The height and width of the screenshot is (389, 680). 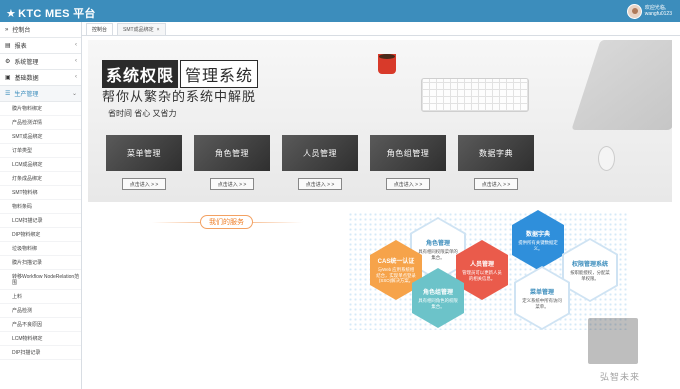 What do you see at coordinates (340, 11) in the screenshot?
I see `top-navbar: ★ KTC MES 平台 欢迎光临, wangfu0123` at bounding box center [340, 11].